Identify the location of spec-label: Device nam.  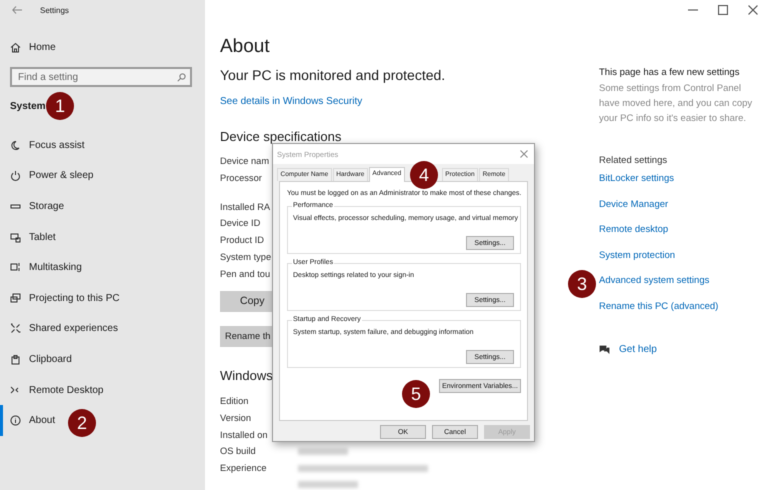
(245, 161).